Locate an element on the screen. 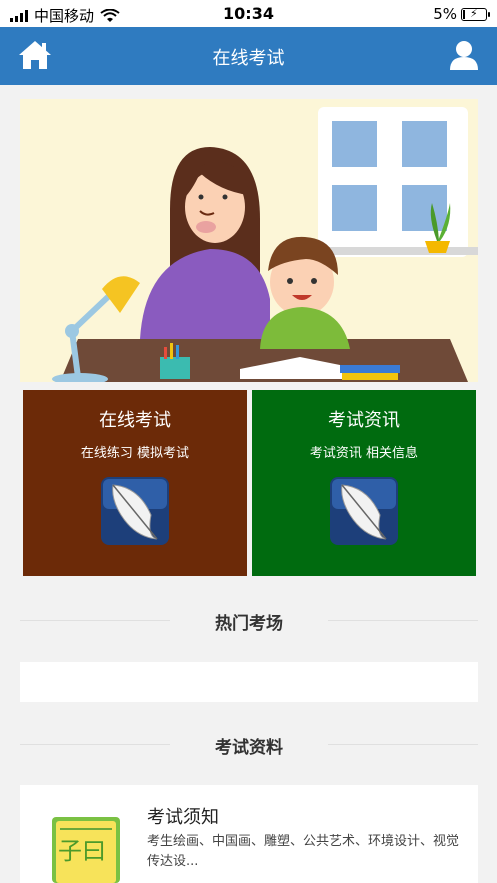 The image size is (497, 883). tile-subtitle: 在线练习 模拟考试 is located at coordinates (135, 453).